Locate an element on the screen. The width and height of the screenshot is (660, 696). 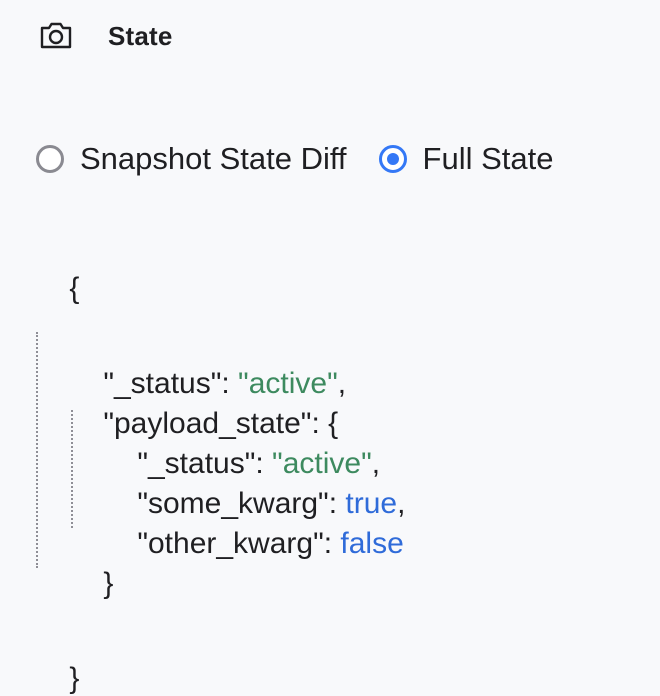
json-boolean-value: false is located at coordinates (372, 543).